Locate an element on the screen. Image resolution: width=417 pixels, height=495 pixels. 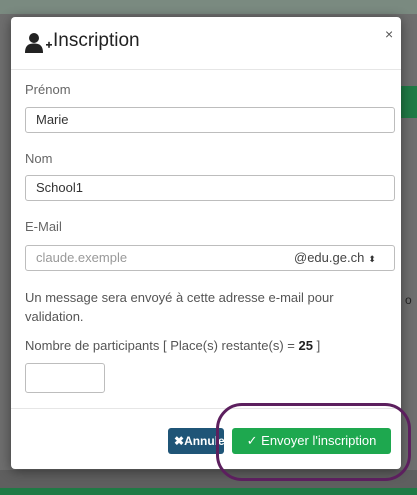
submit-registration-button: ✓ Envoyer l'inscription is located at coordinates (311, 441).